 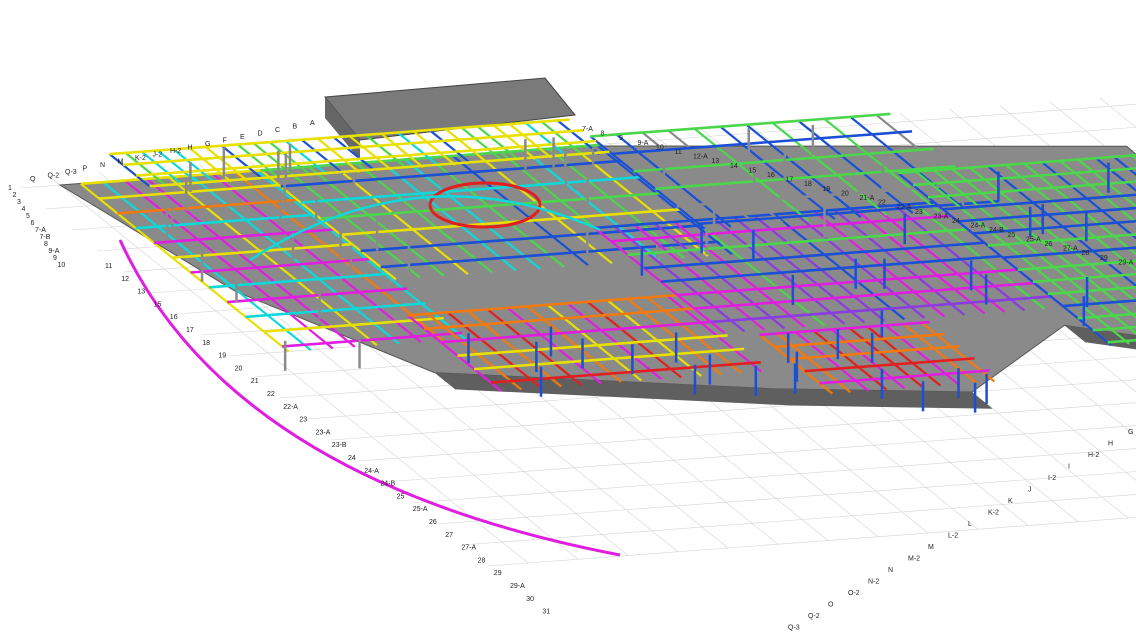 I want to click on grid-label-front: 23-A, so click(x=323, y=432).